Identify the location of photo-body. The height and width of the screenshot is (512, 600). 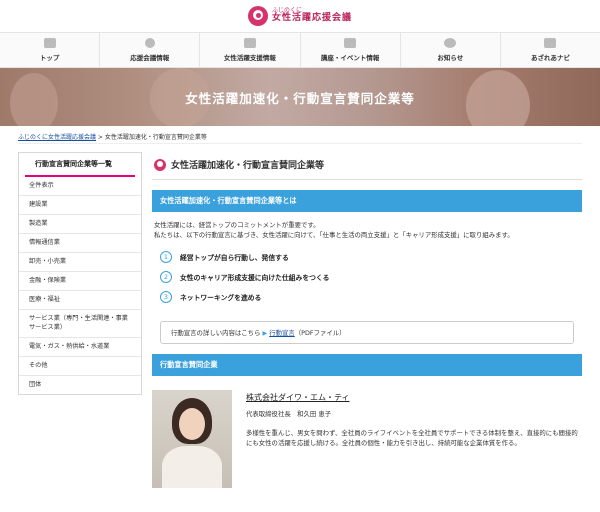
(192, 466).